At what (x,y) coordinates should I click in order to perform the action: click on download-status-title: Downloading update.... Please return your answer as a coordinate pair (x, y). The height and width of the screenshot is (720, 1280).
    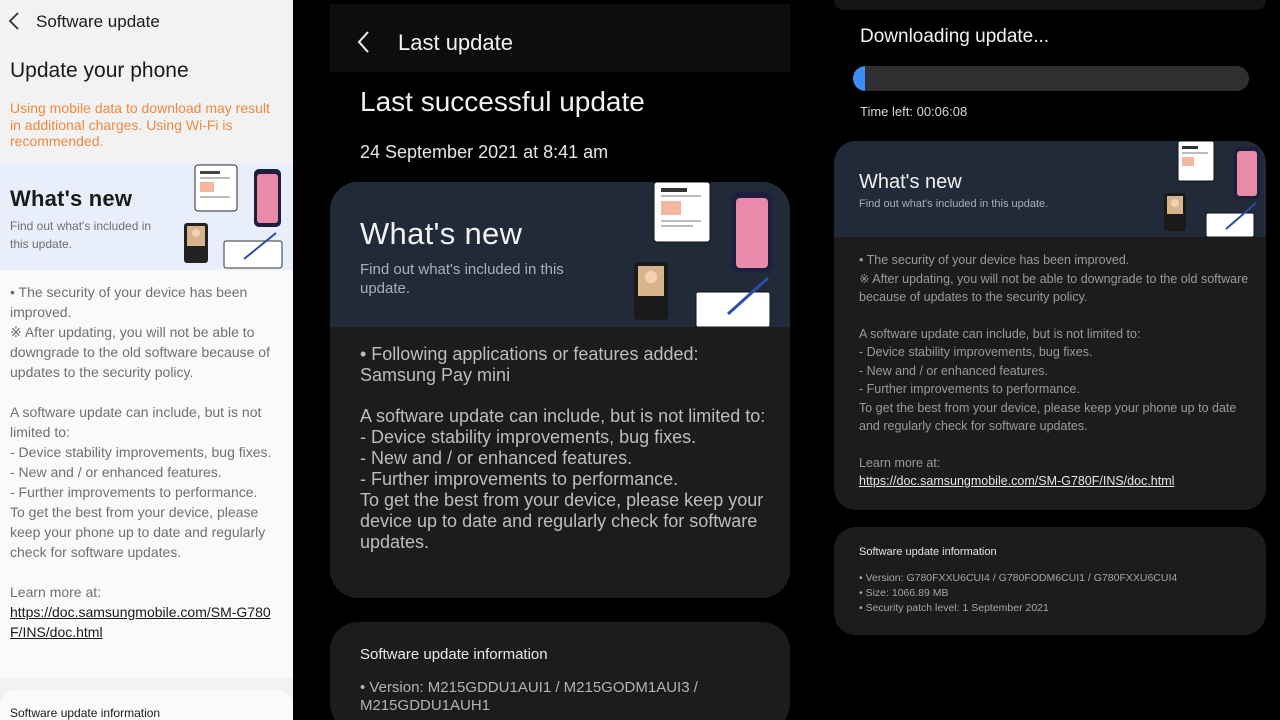
    Looking at the image, I should click on (955, 36).